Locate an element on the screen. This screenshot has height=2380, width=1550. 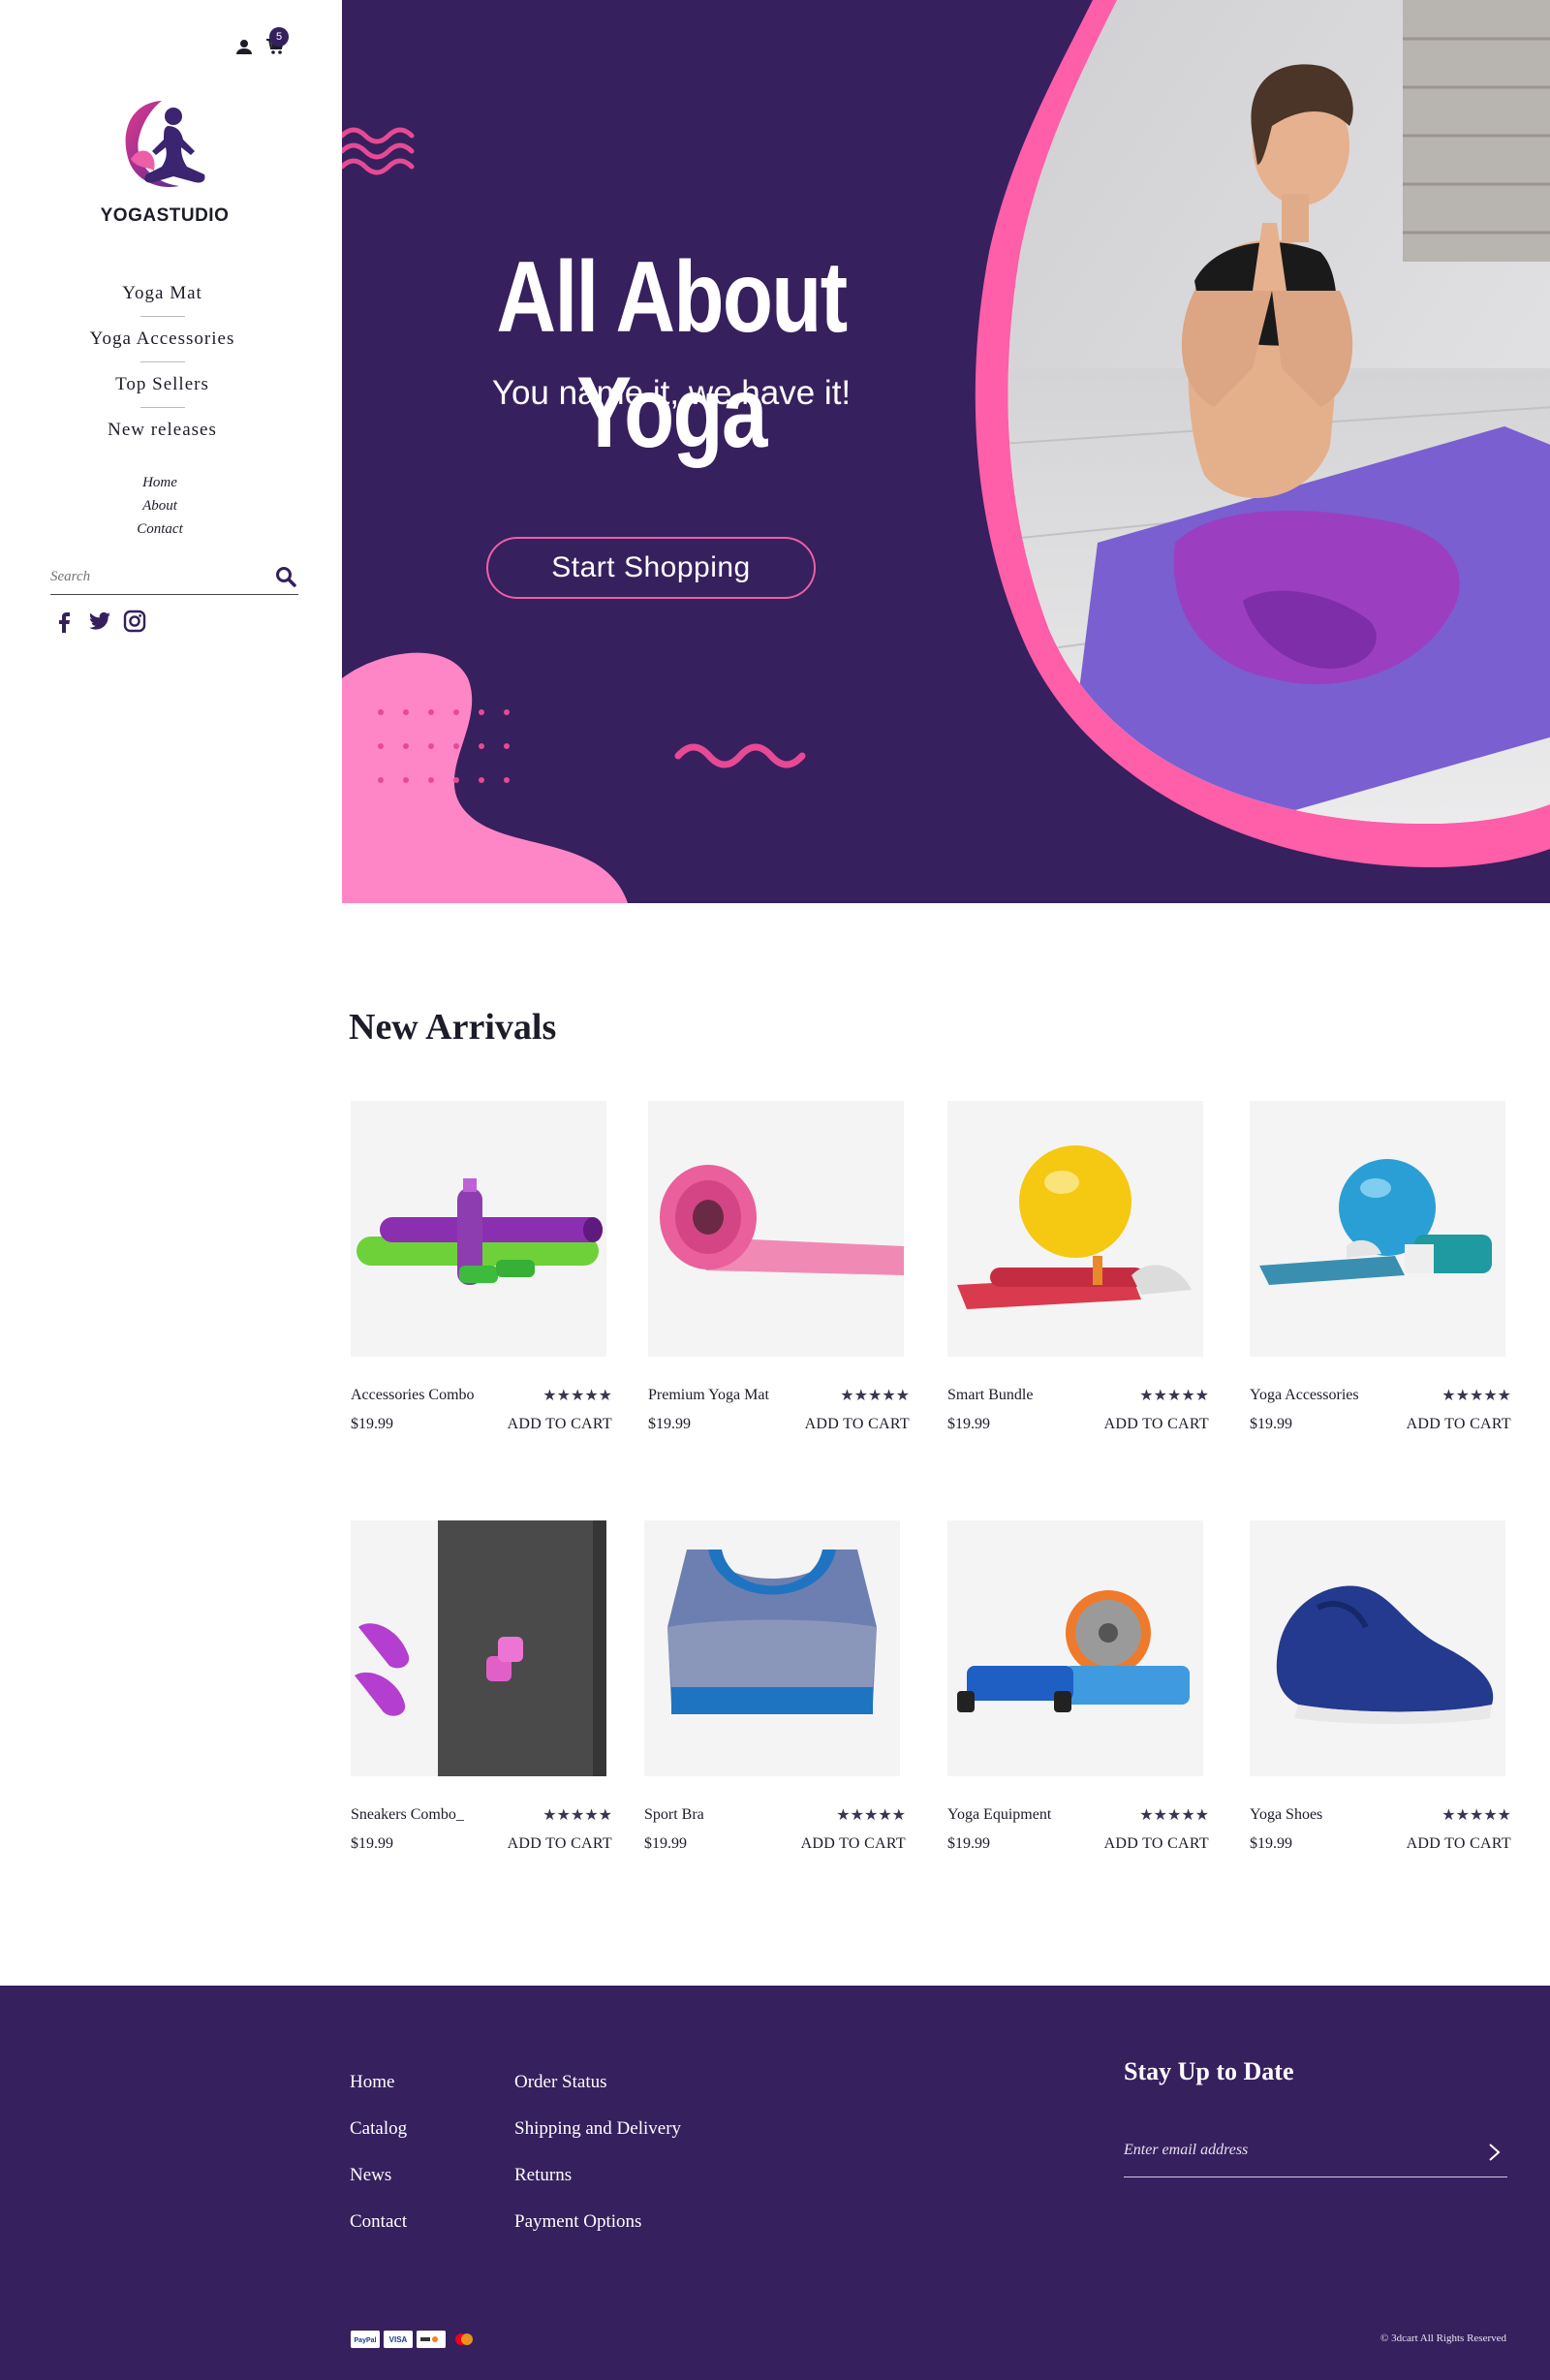
product-card: Sneakers Combo_ ★★★★★ $19.99 ADD TO CART is located at coordinates (481, 1687).